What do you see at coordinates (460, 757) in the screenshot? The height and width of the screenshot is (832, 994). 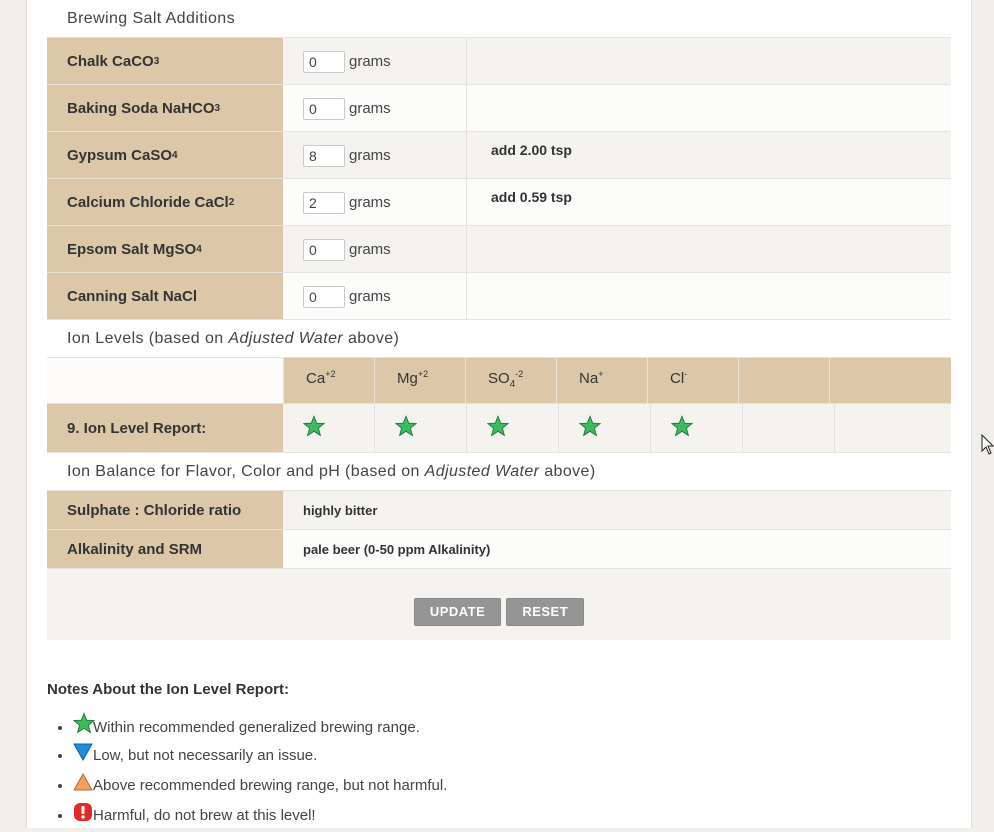 I see `note-item: Low, but not necessarily an issue.` at bounding box center [460, 757].